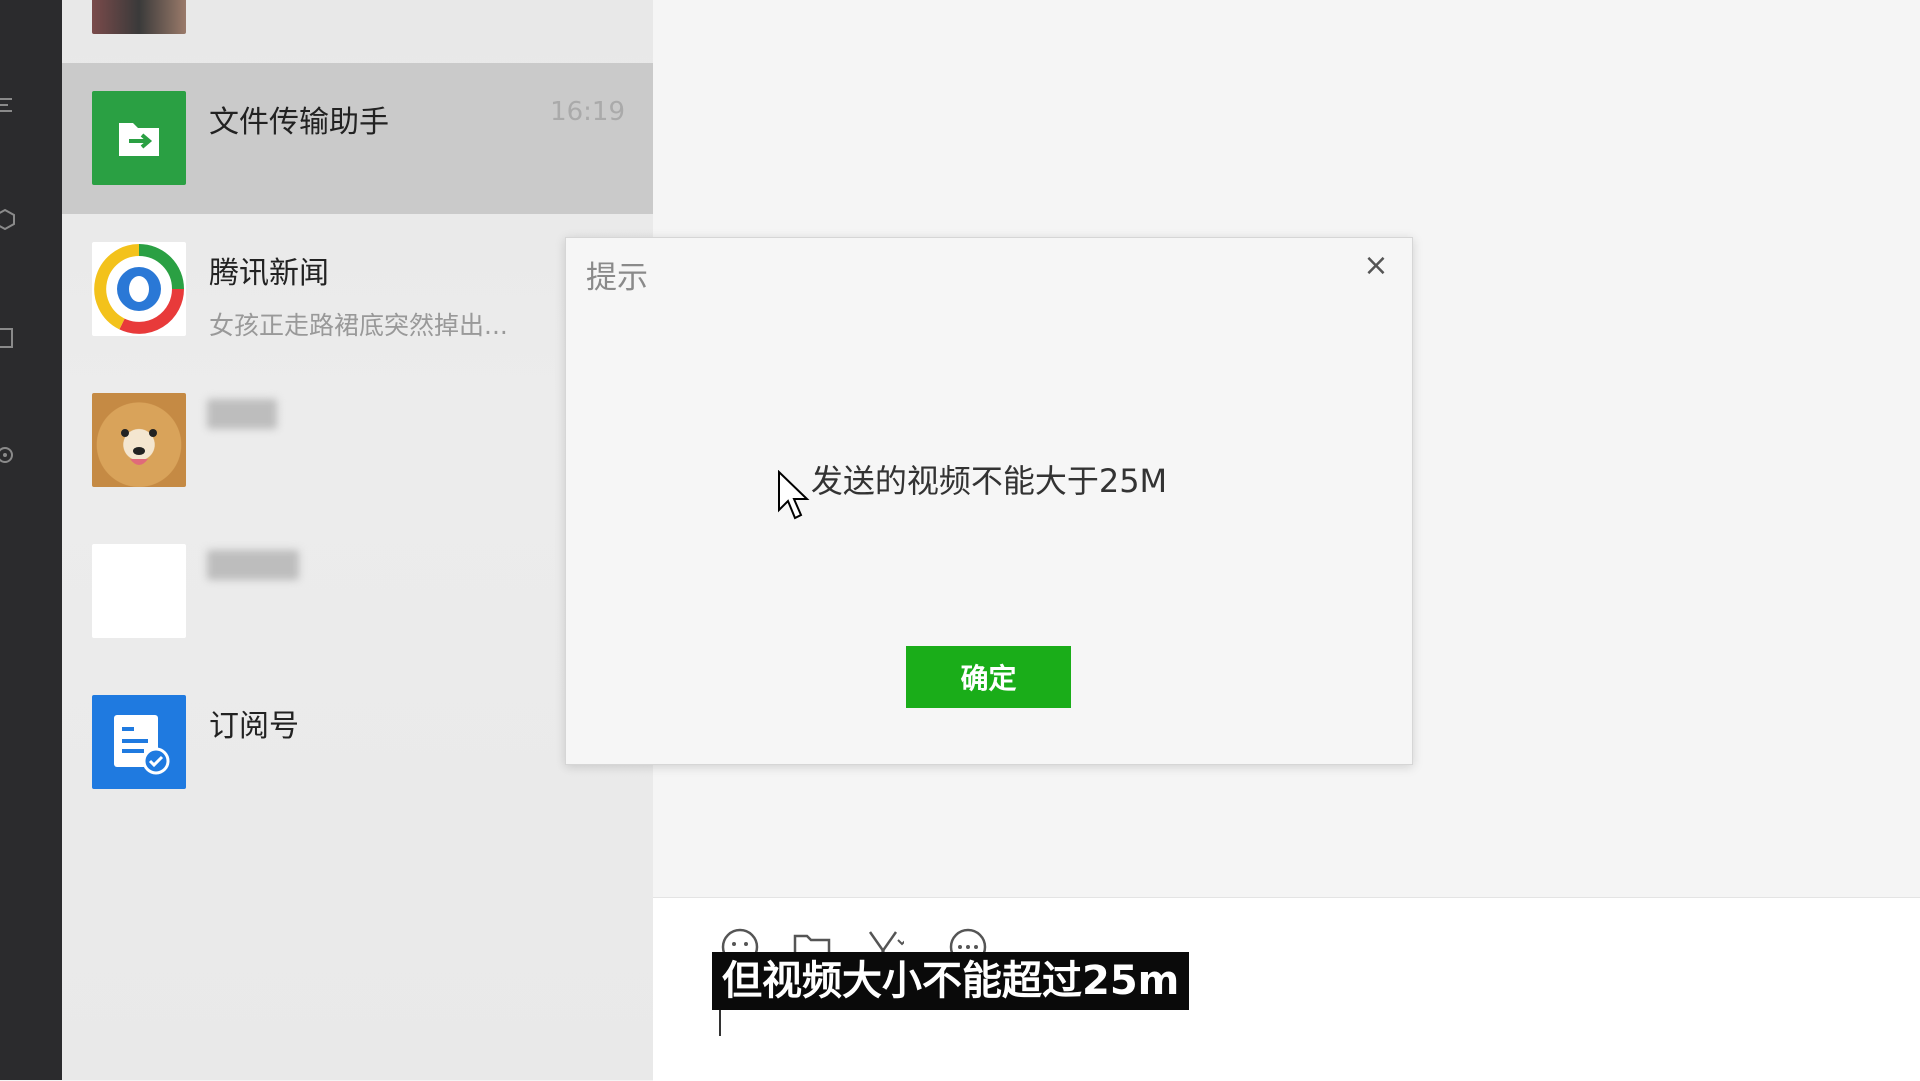 Image resolution: width=1920 pixels, height=1081 pixels. What do you see at coordinates (951, 981) in the screenshot?
I see `video-caption: 但视频大小不能超过25m` at bounding box center [951, 981].